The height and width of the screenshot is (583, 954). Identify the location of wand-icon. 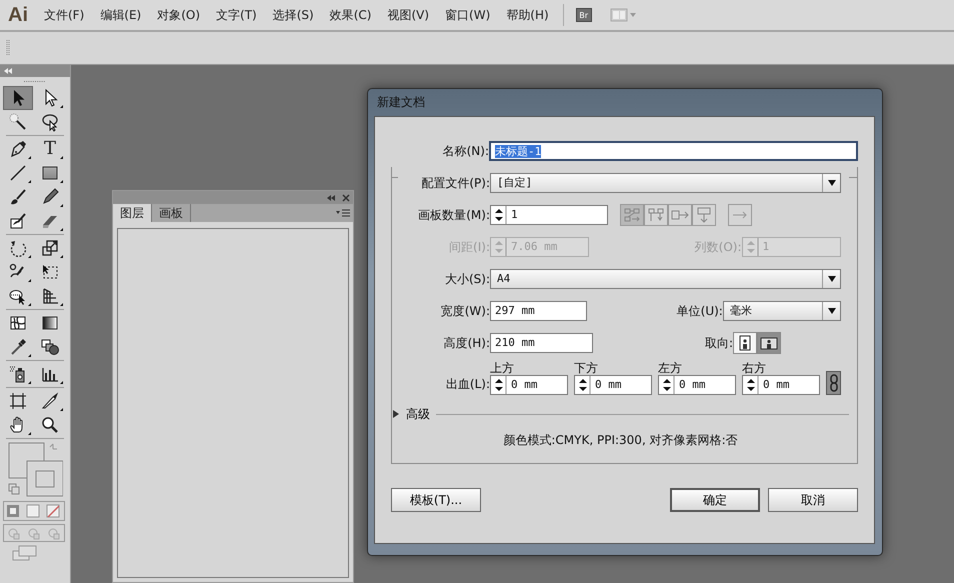
(18, 122).